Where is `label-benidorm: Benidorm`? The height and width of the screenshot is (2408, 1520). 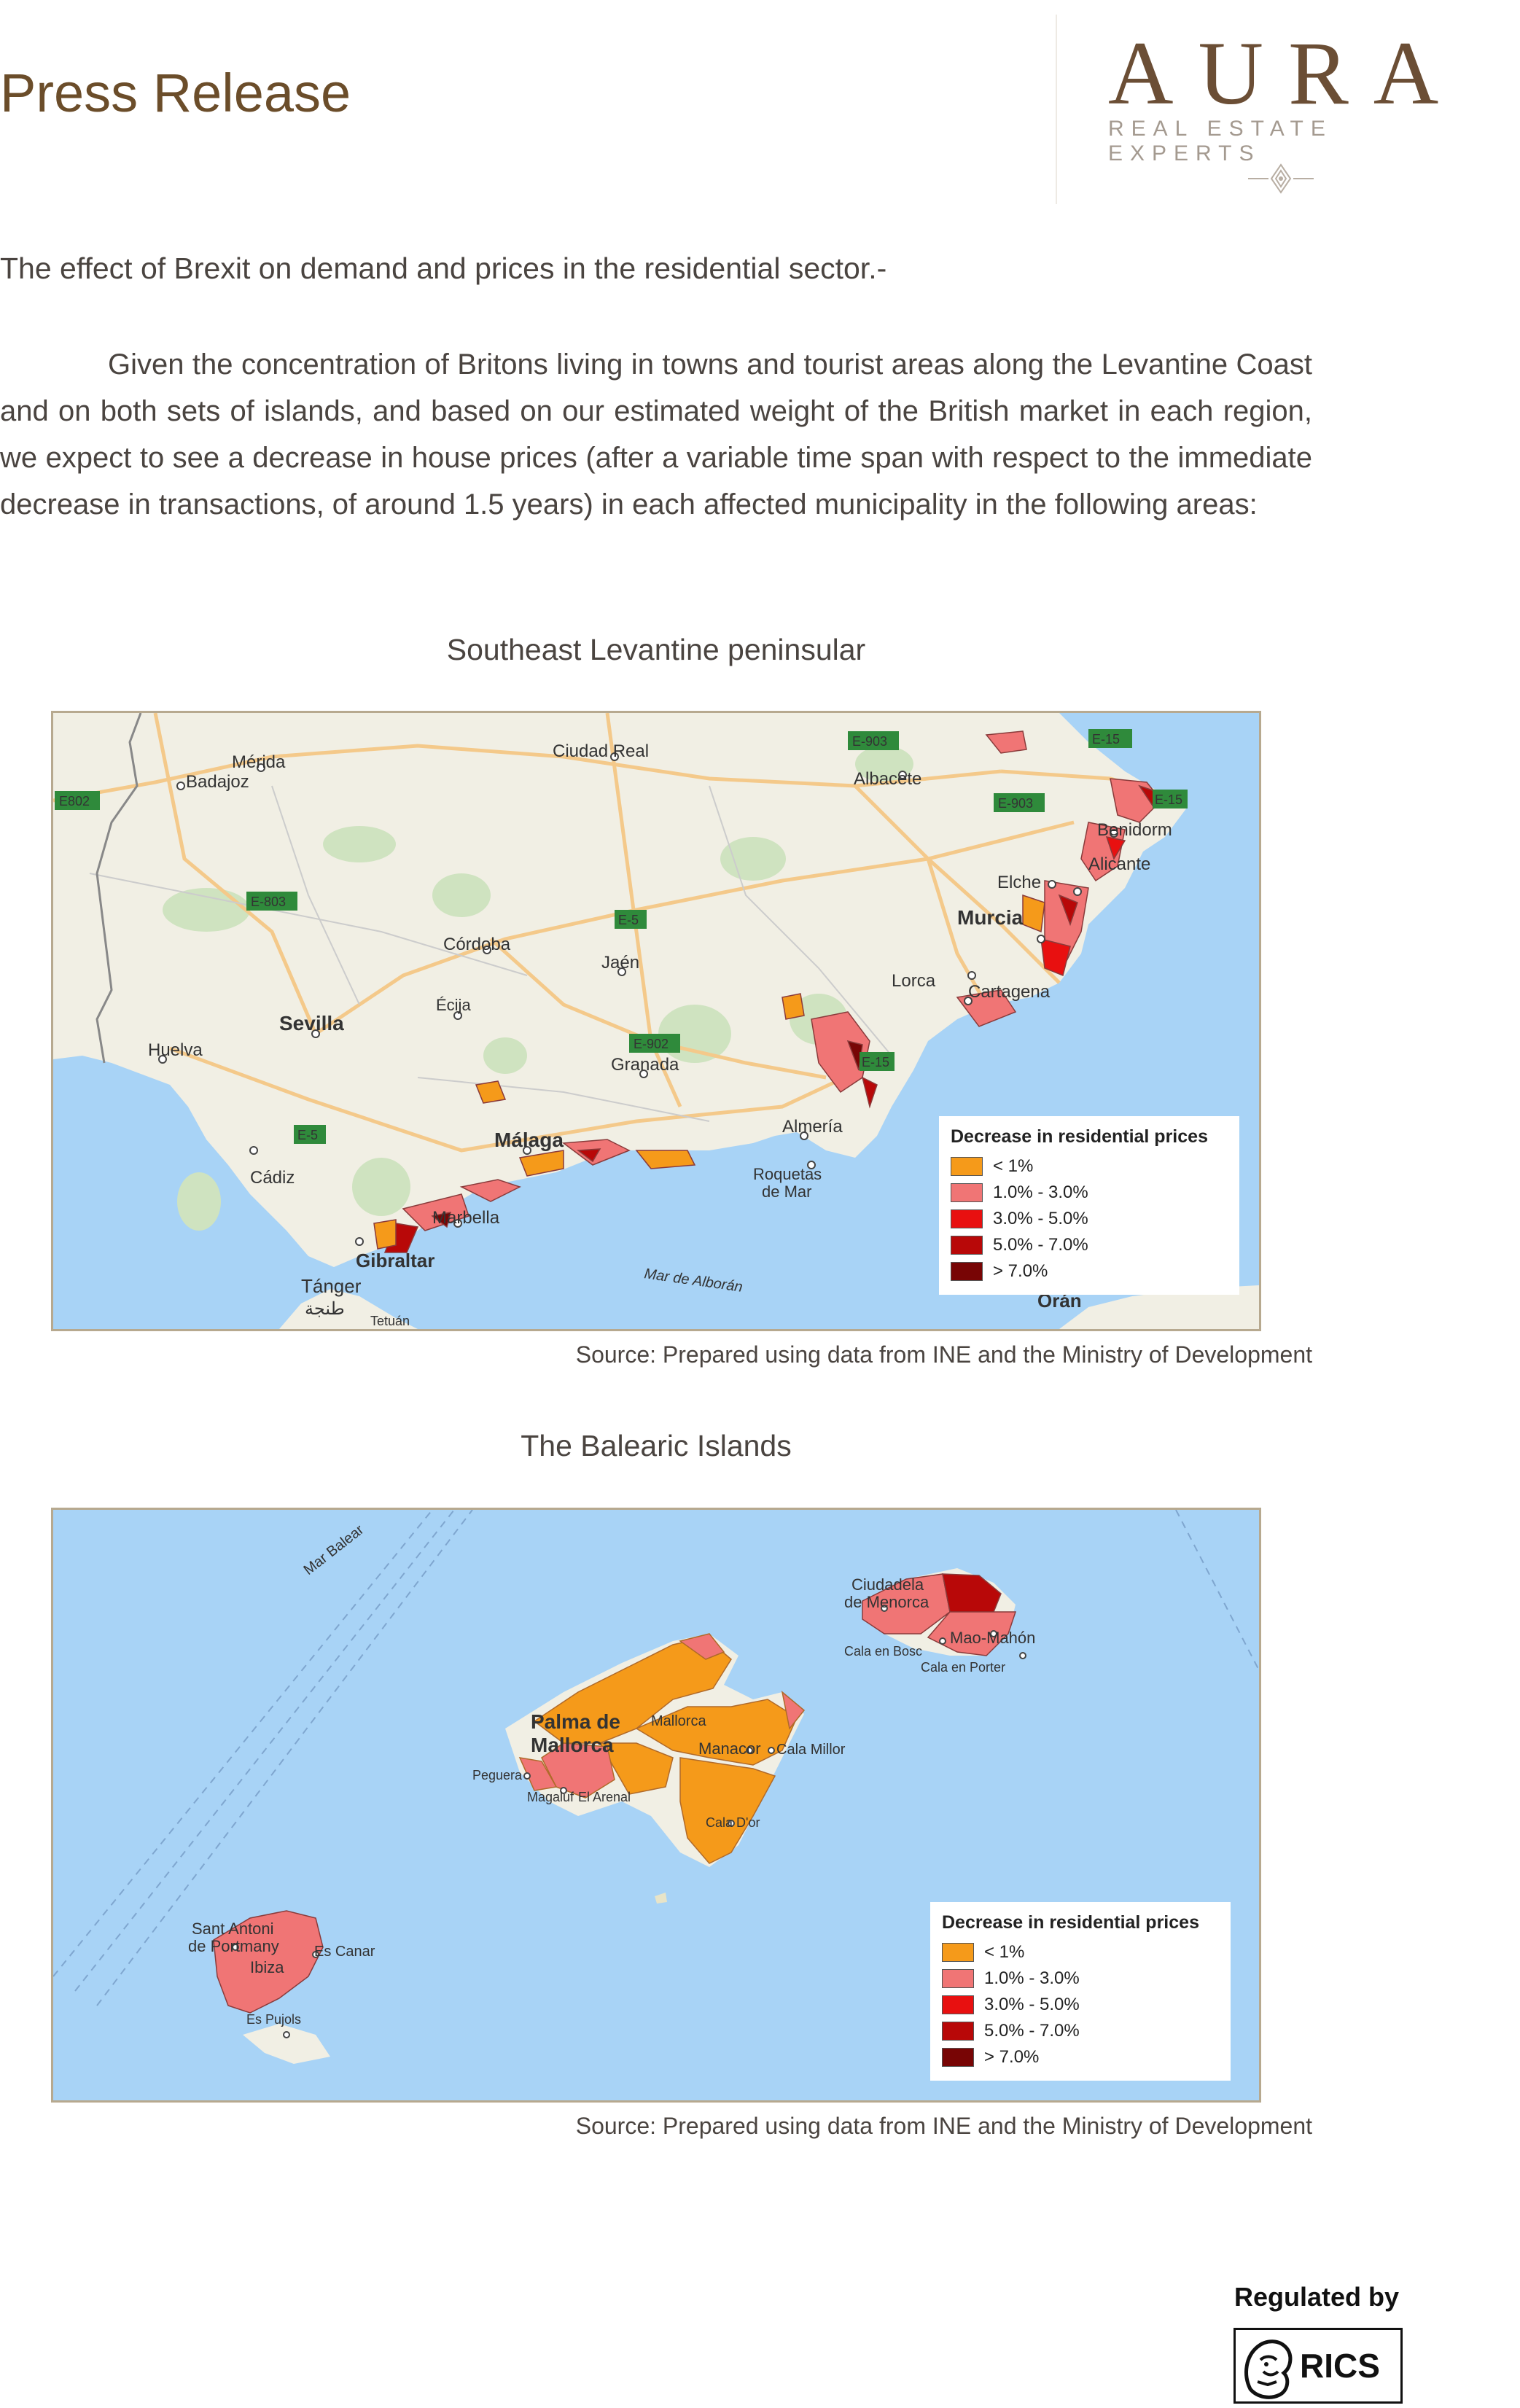 label-benidorm: Benidorm is located at coordinates (1134, 830).